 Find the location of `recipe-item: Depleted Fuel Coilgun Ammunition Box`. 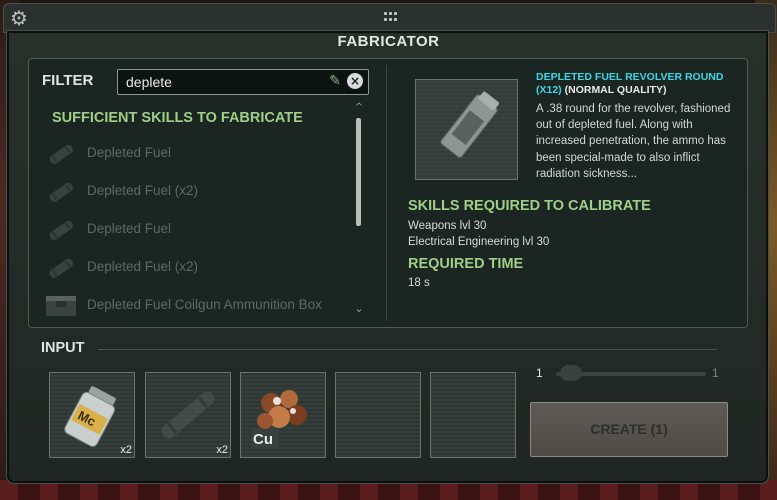

recipe-item: Depleted Fuel Coilgun Ammunition Box is located at coordinates (195, 306).